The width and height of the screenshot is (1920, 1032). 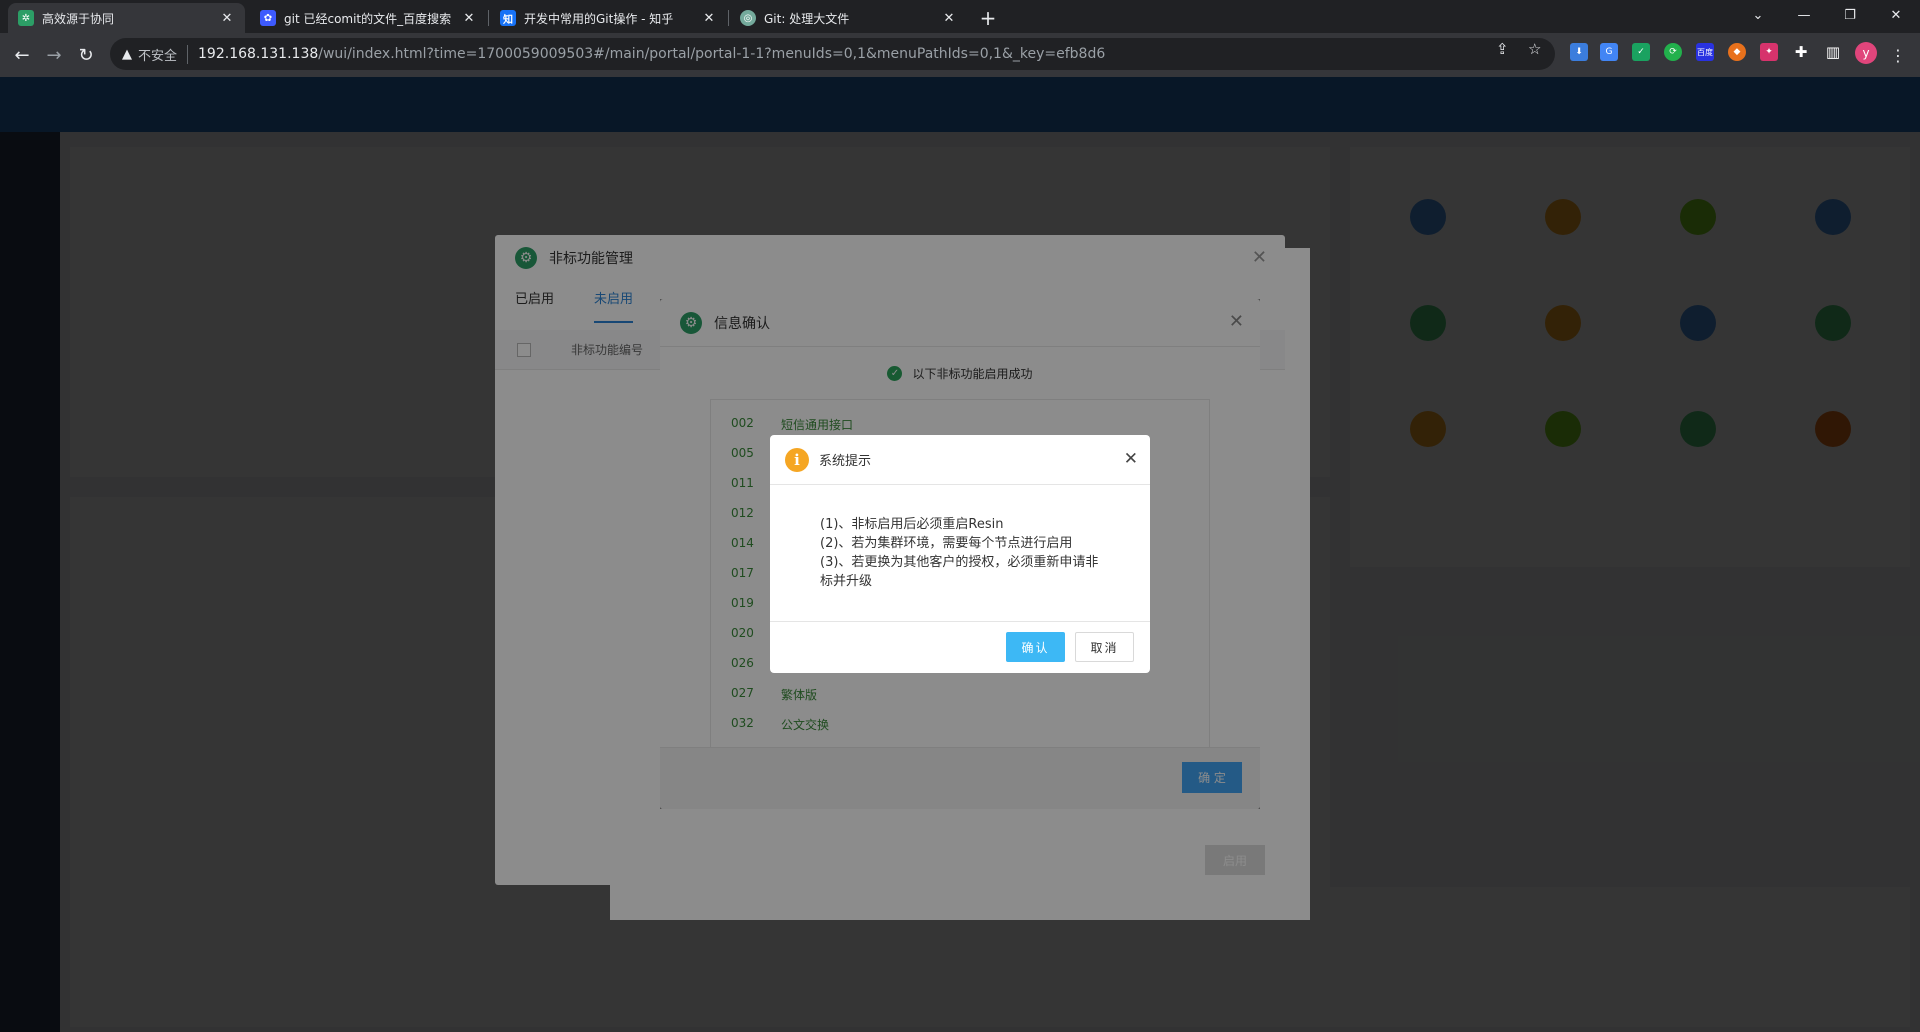 I want to click on brave-extension-icon: ◆, so click(x=1737, y=52).